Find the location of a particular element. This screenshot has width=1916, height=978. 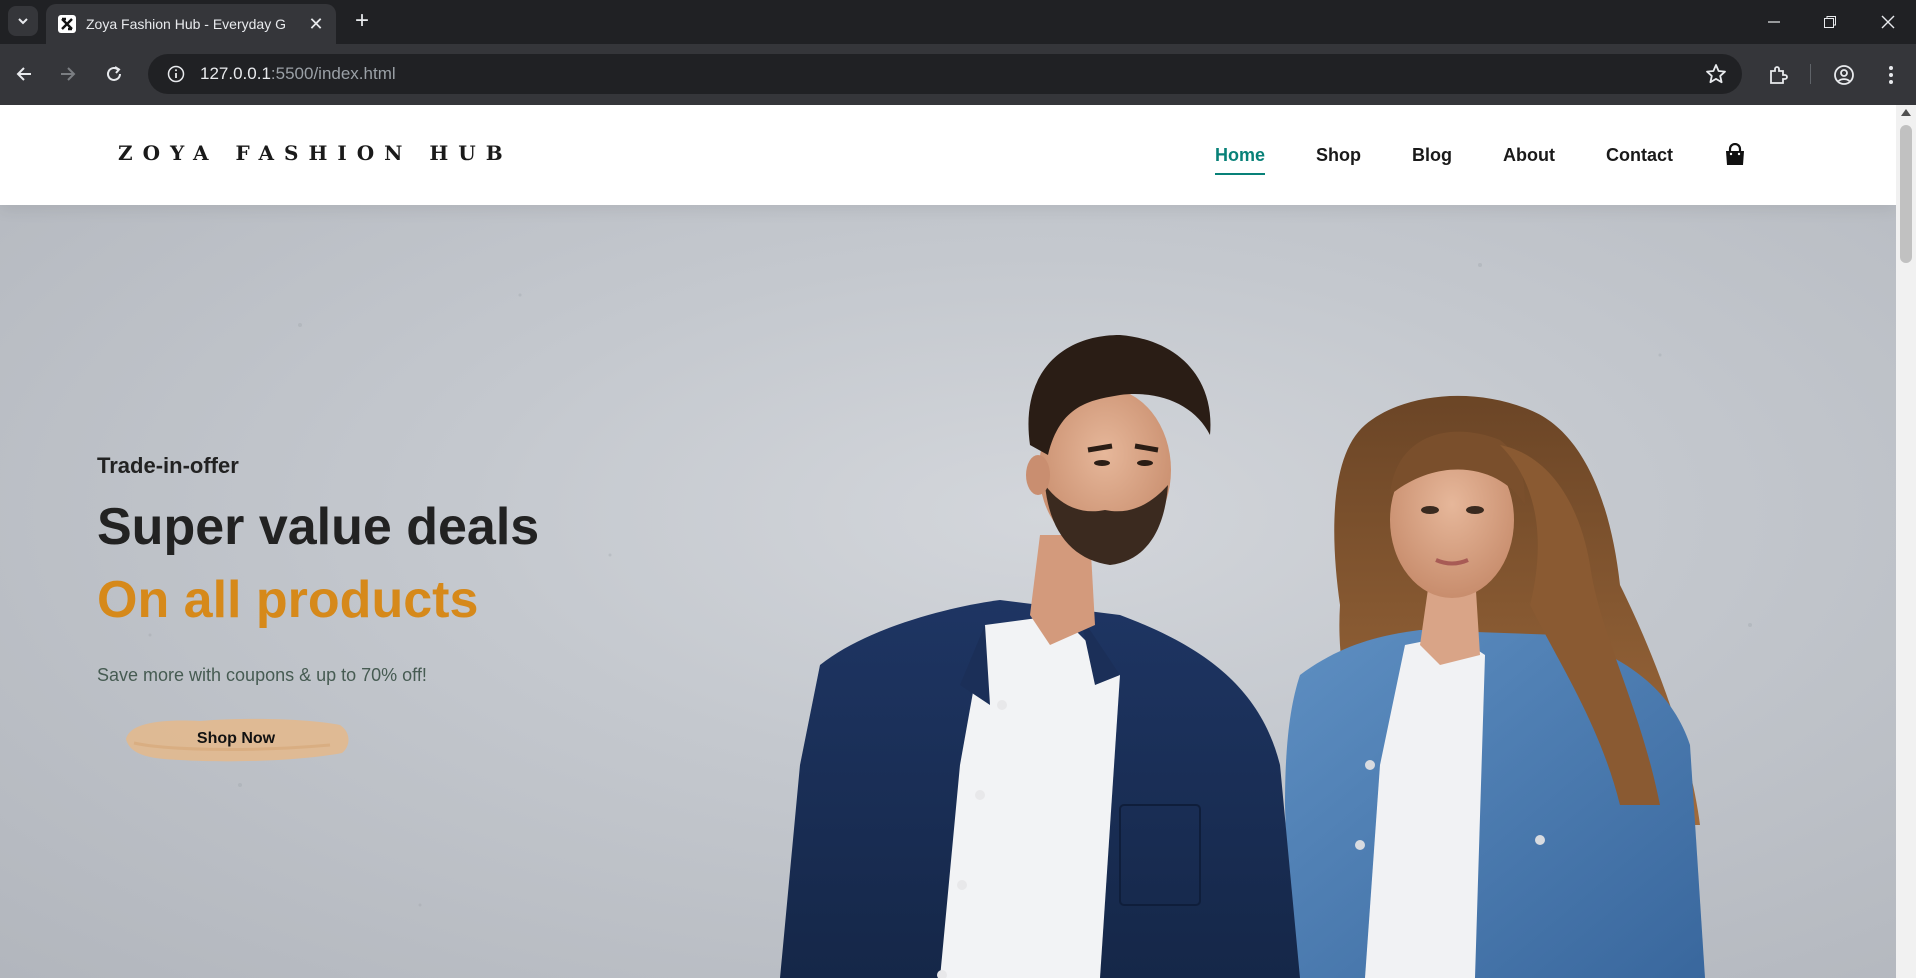

scroll-up-icon is located at coordinates (1906, 112).